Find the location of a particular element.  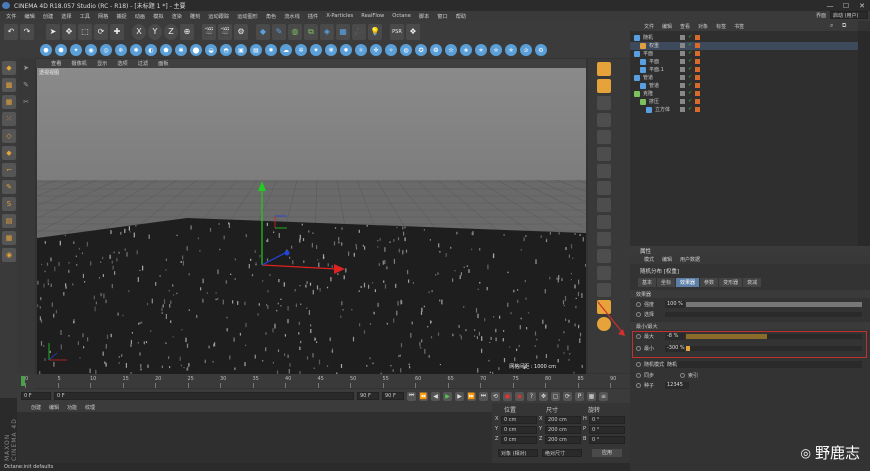

cube-icon: ◆ is located at coordinates (263, 31).